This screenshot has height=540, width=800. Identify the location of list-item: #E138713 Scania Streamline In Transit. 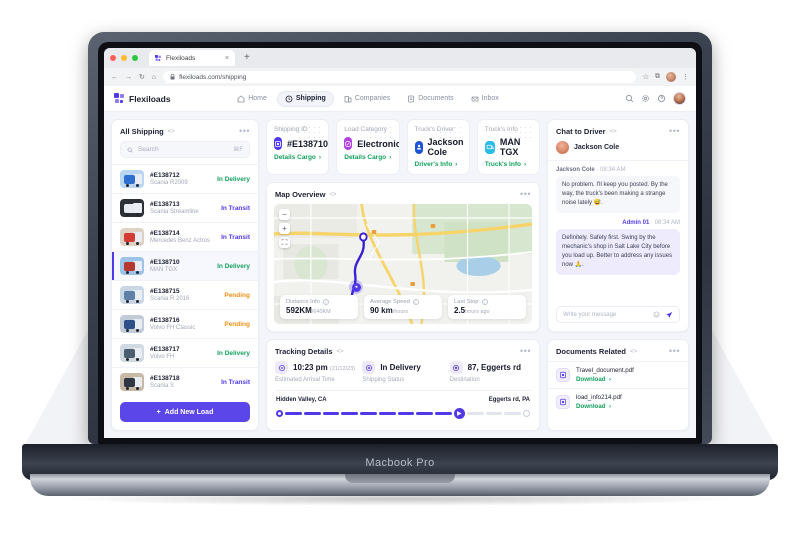
(185, 207).